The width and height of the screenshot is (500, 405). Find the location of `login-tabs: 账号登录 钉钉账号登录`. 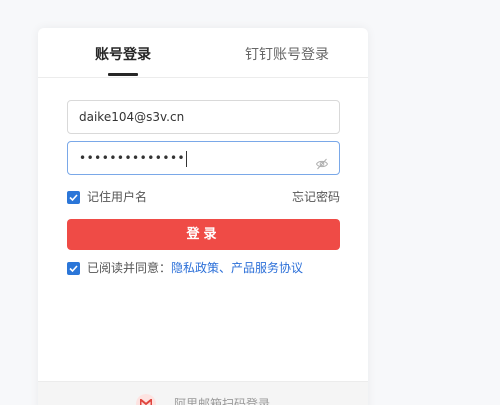

login-tabs: 账号登录 钉钉账号登录 is located at coordinates (203, 53).